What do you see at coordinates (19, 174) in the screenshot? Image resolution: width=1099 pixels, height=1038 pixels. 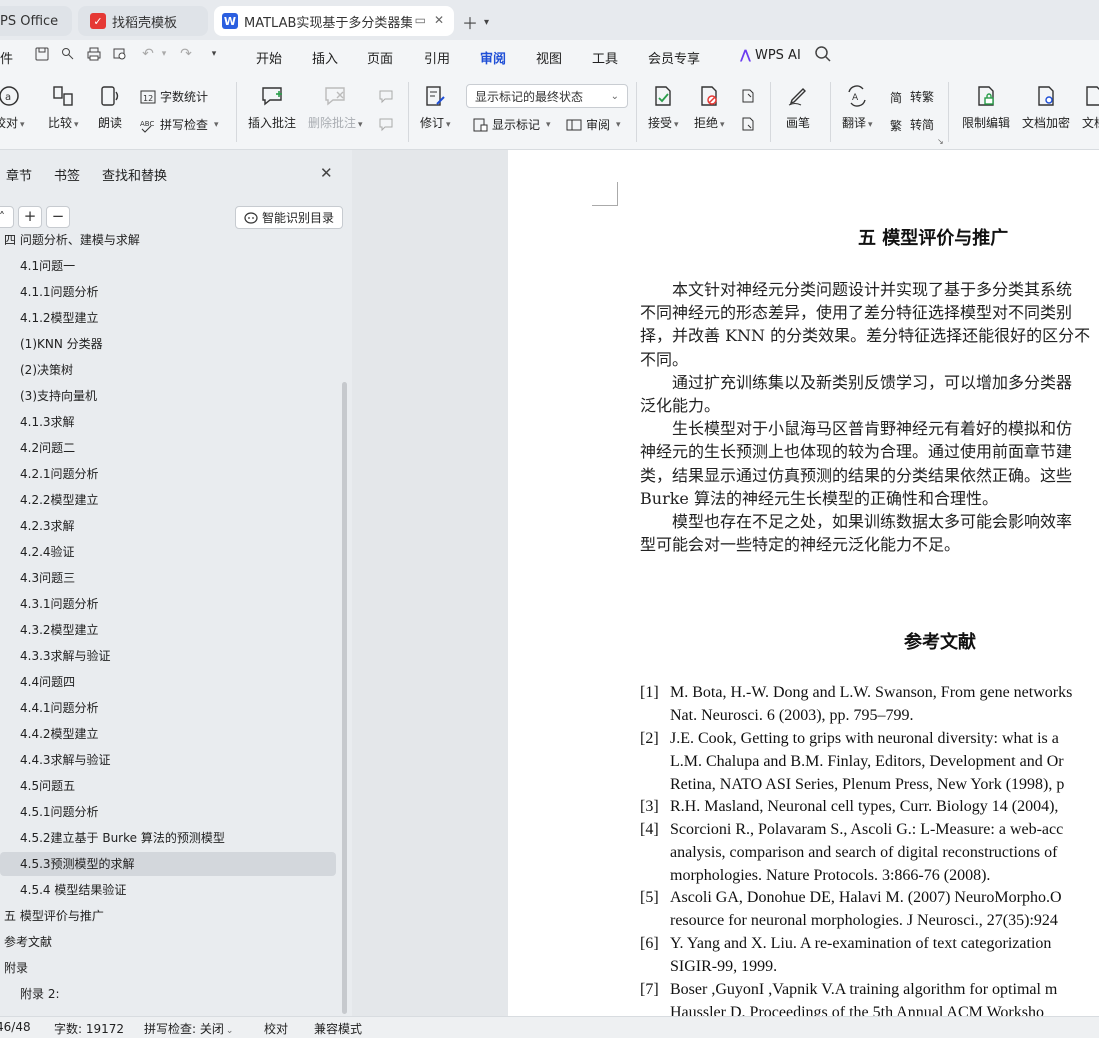 I see `nav-tab-chapters: 章节` at bounding box center [19, 174].